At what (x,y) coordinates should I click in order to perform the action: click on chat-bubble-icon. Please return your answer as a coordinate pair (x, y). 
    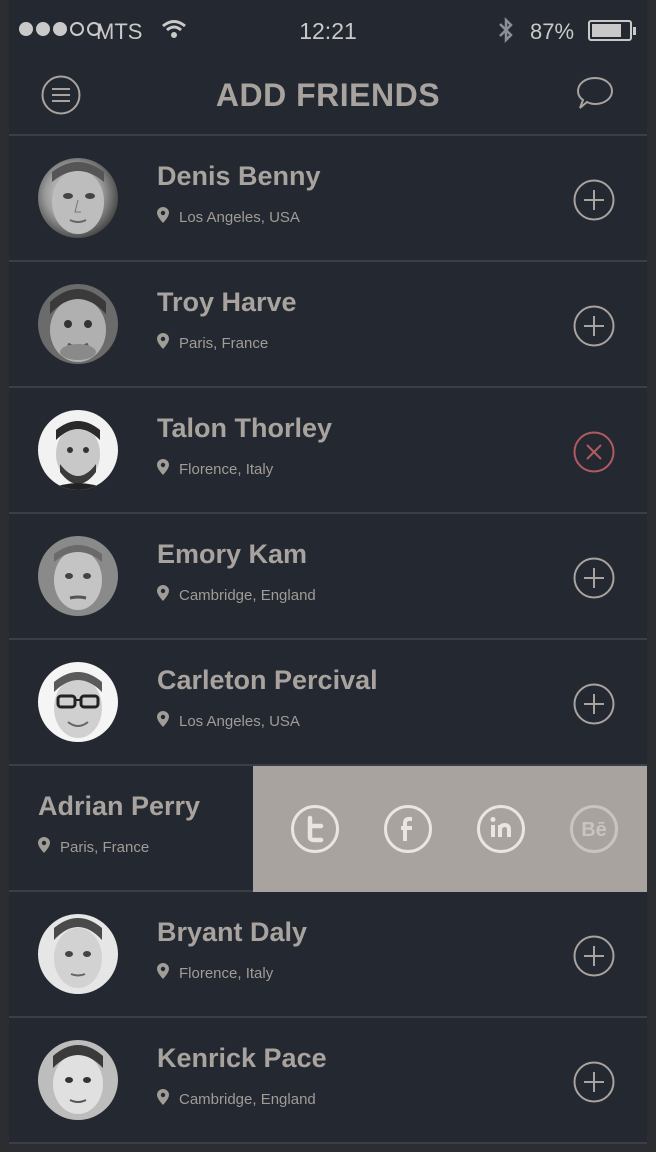
    Looking at the image, I should click on (595, 94).